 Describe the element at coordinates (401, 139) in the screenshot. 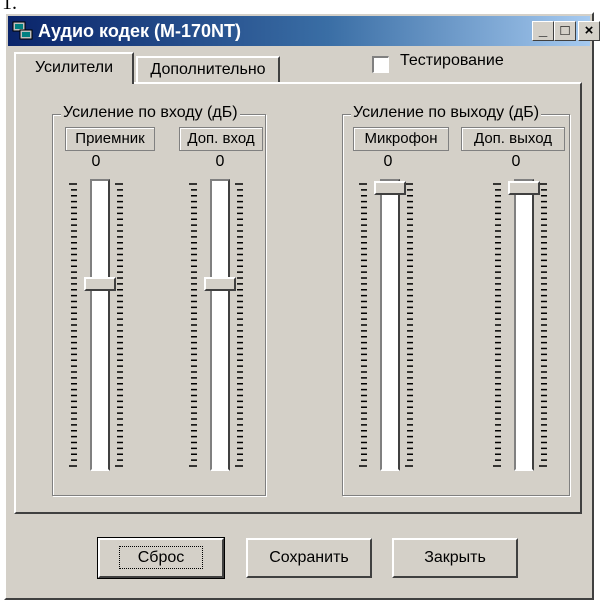

I see `microphone-channel-button: Микрофон` at that location.